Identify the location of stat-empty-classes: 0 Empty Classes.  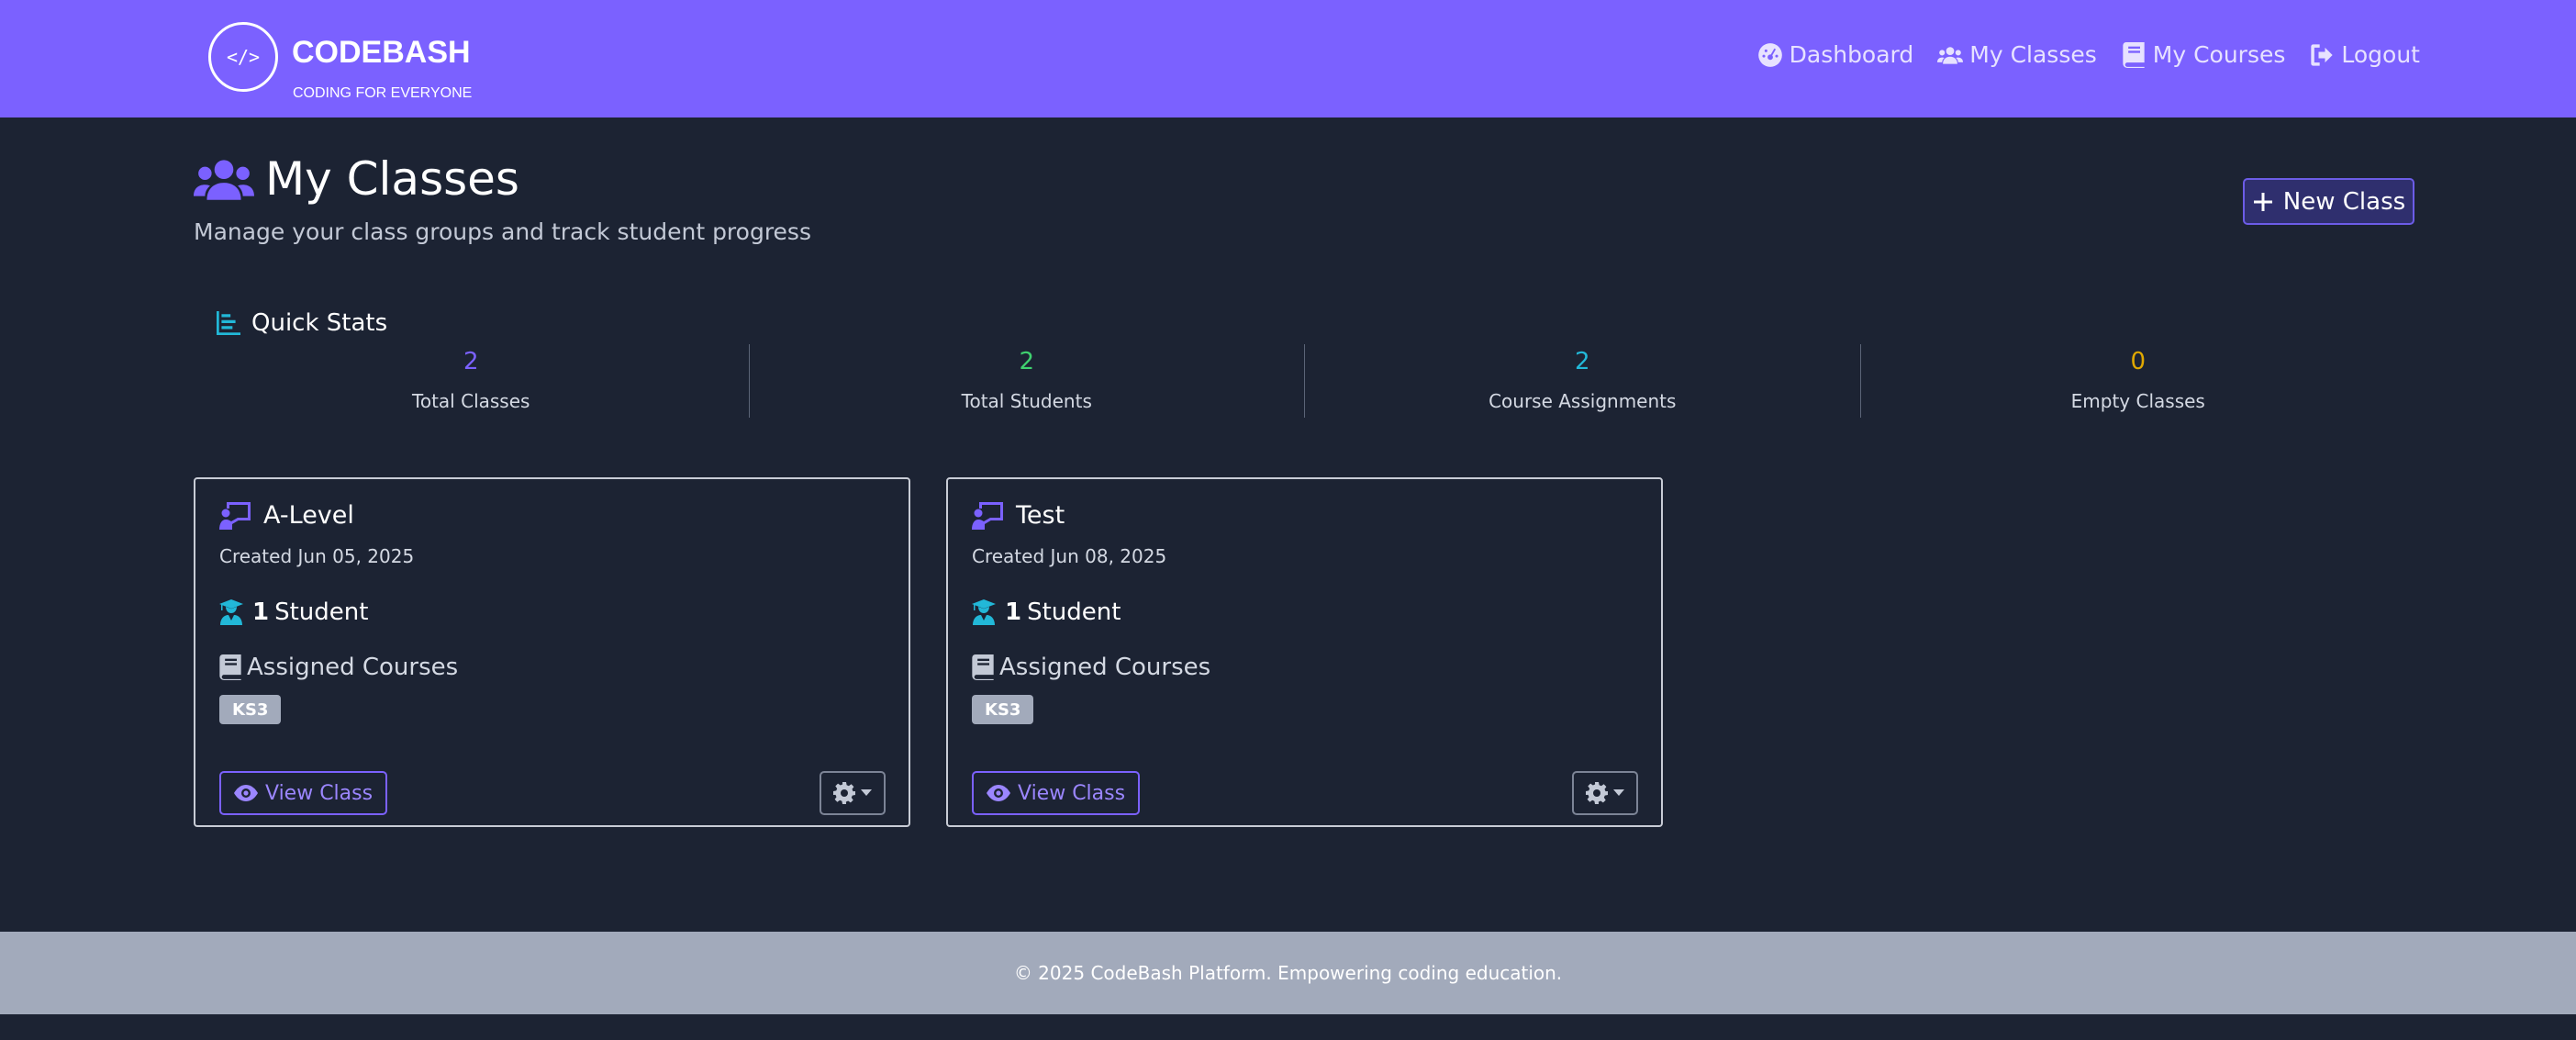
(2137, 381).